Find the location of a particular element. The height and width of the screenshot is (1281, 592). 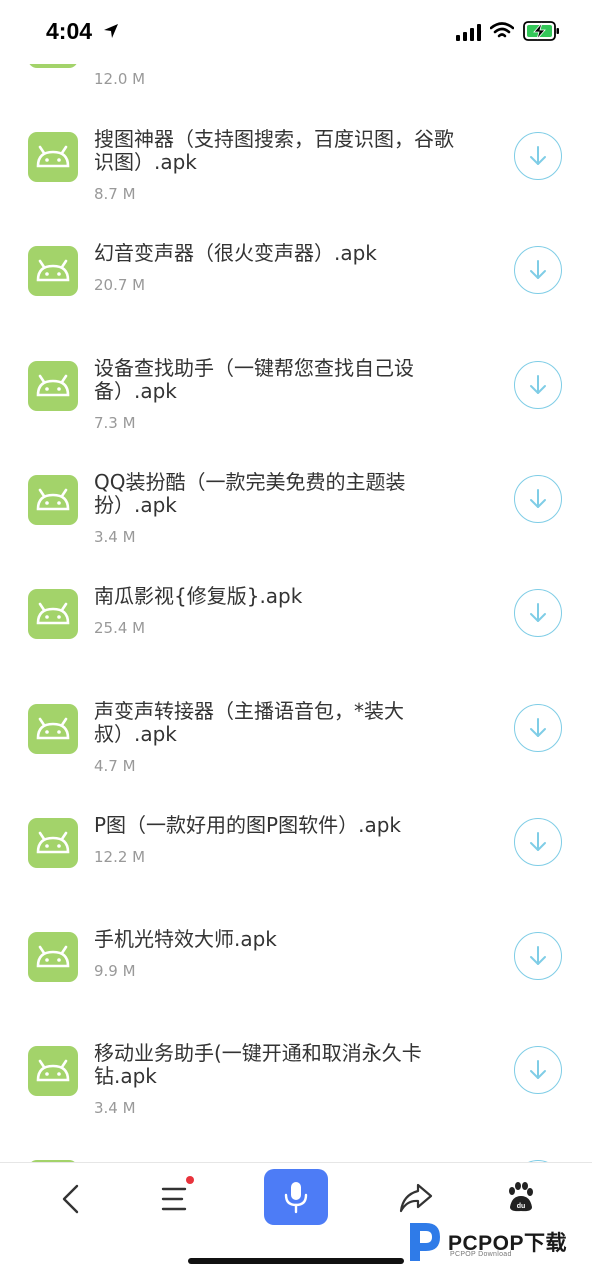

share-icon is located at coordinates (416, 1198).